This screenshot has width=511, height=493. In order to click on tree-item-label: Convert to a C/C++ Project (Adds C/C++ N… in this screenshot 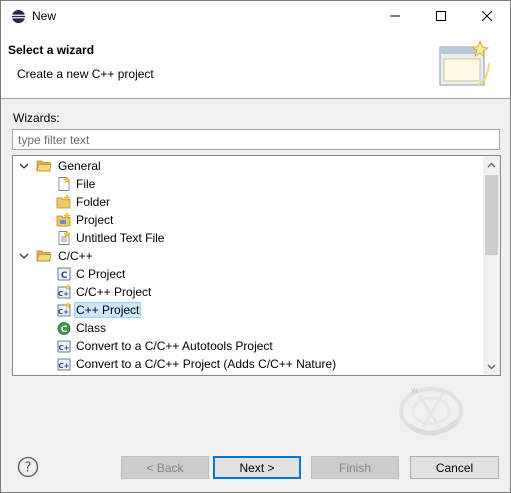, I will do `click(206, 364)`.